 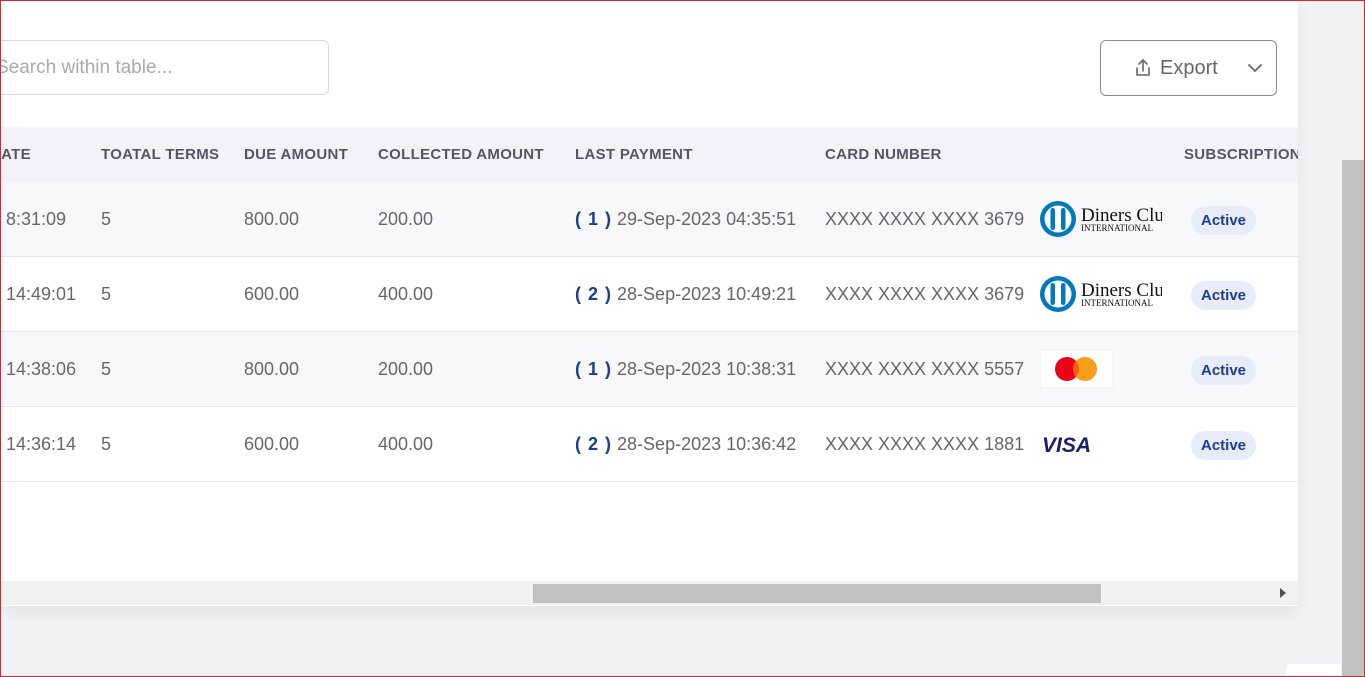 What do you see at coordinates (1255, 68) in the screenshot?
I see `chevron-down-icon` at bounding box center [1255, 68].